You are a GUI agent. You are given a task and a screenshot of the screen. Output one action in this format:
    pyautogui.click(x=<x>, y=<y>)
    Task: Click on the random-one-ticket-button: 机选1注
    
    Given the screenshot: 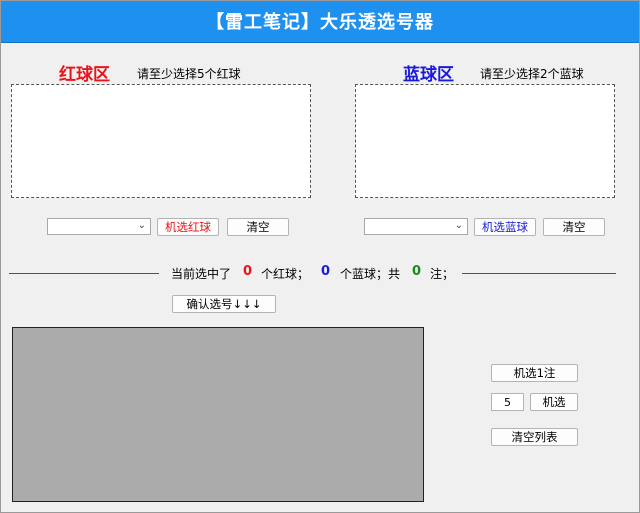 What is the action you would take?
    pyautogui.click(x=534, y=373)
    